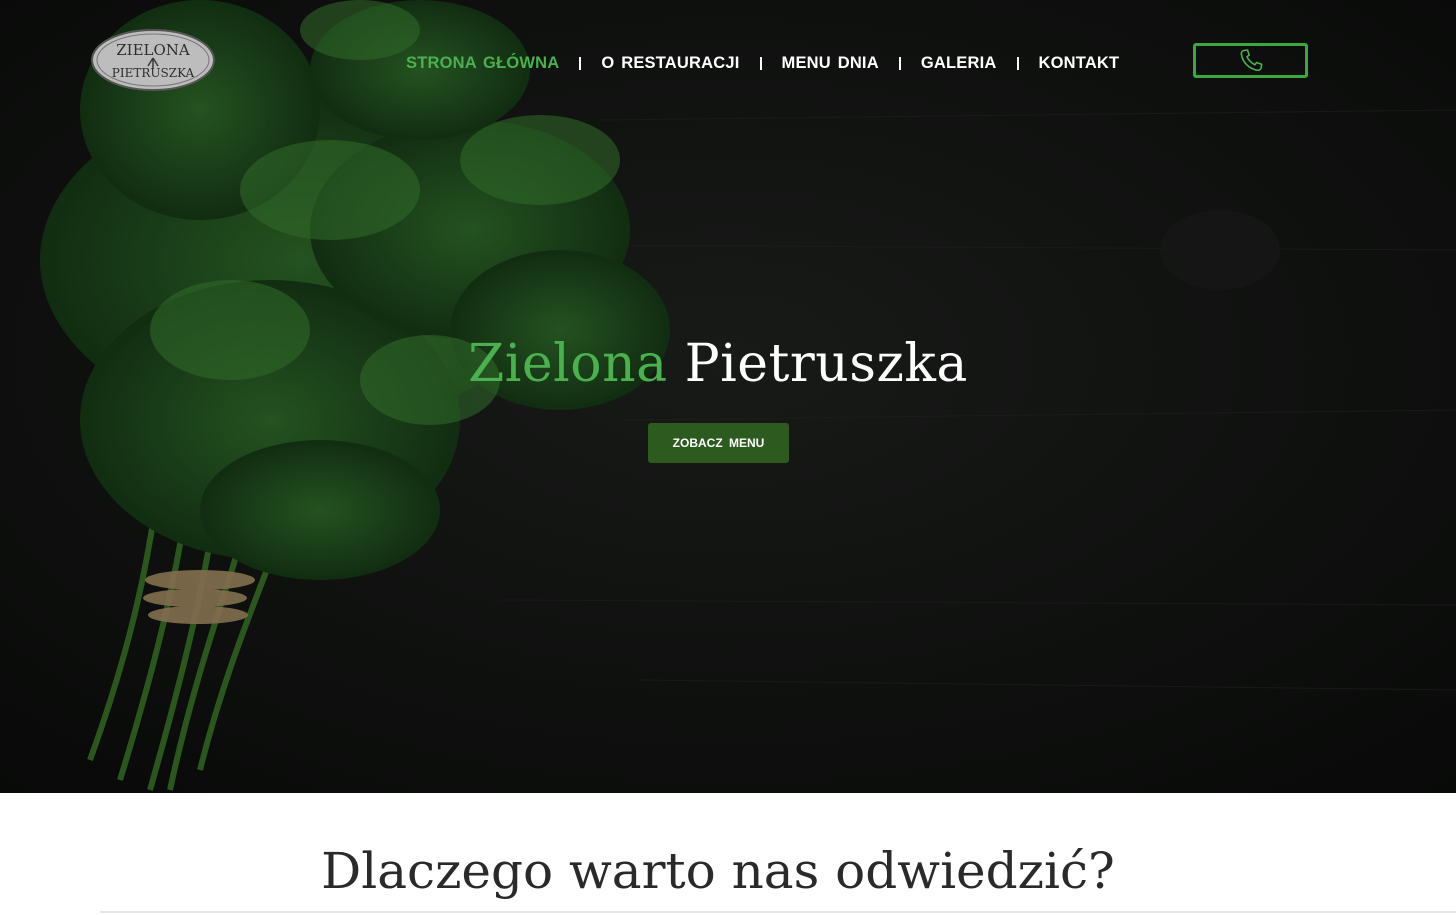  I want to click on see-menu-button: ZOBACZ MENU, so click(718, 443).